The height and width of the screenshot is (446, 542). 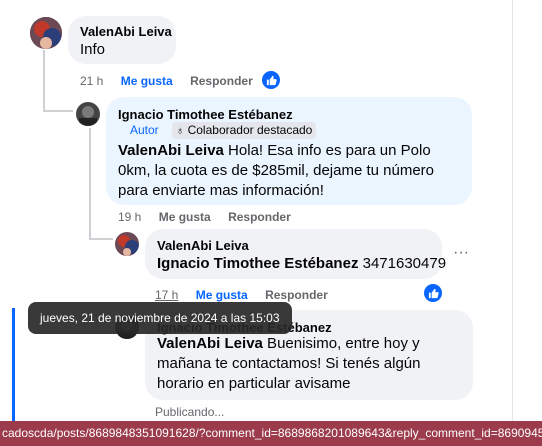 What do you see at coordinates (122, 40) in the screenshot?
I see `comment-bubble: ValenAbi Leiva Info` at bounding box center [122, 40].